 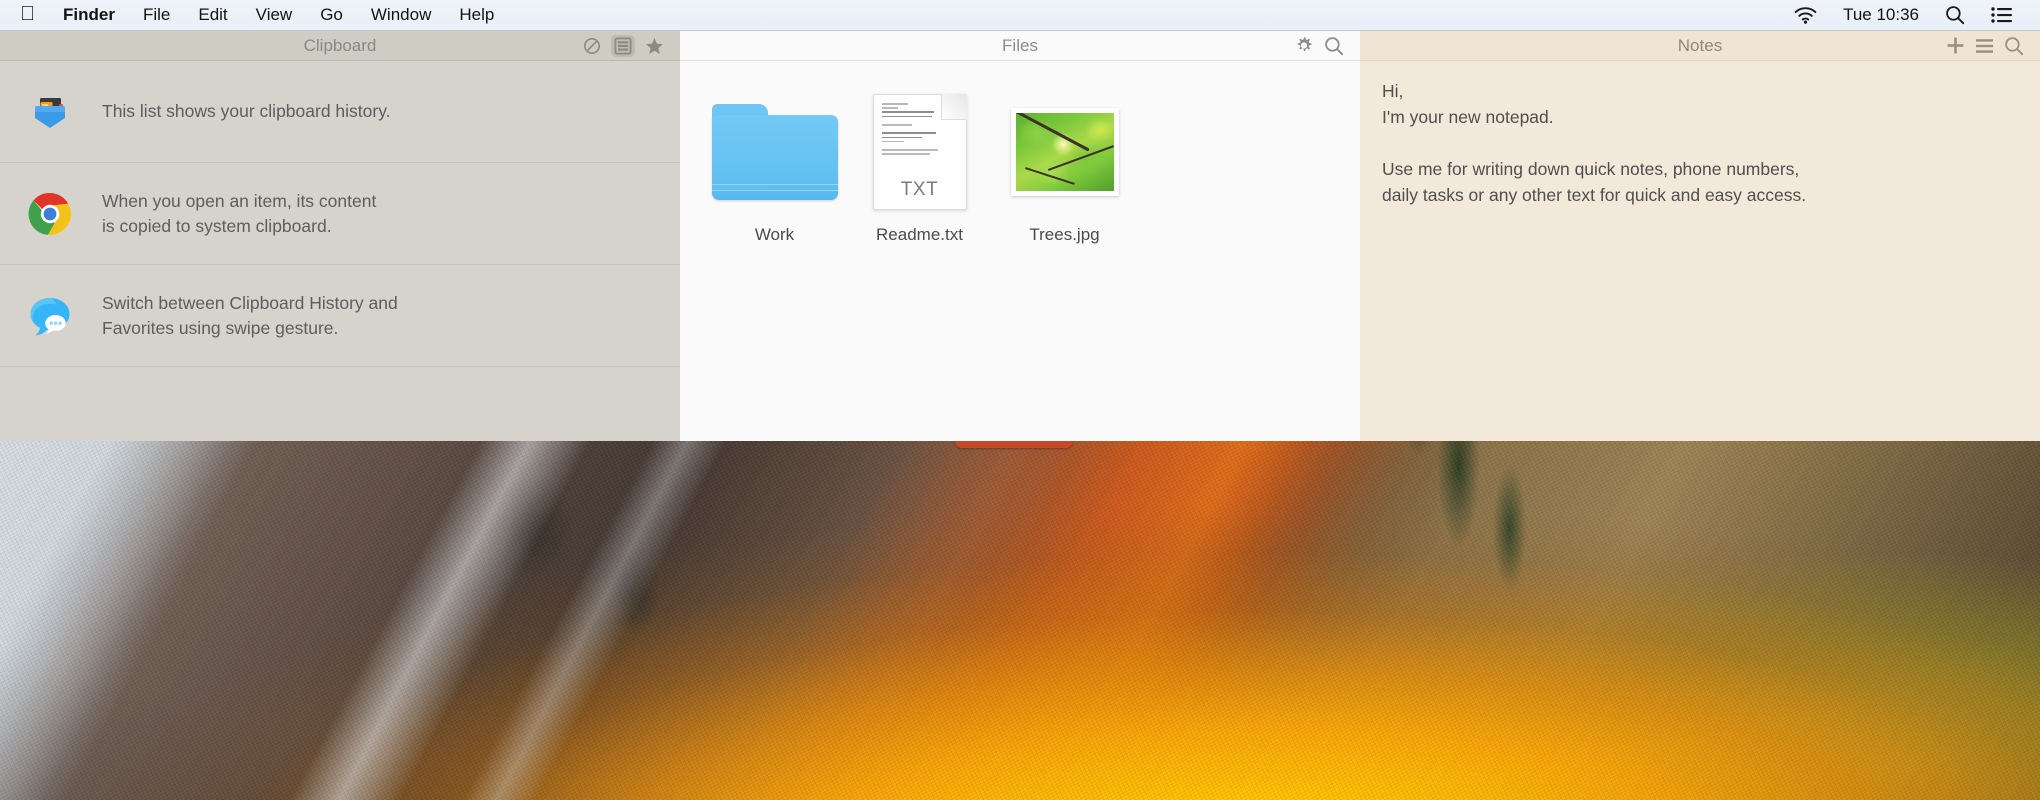 What do you see at coordinates (2002, 15) in the screenshot?
I see `control-center-icon` at bounding box center [2002, 15].